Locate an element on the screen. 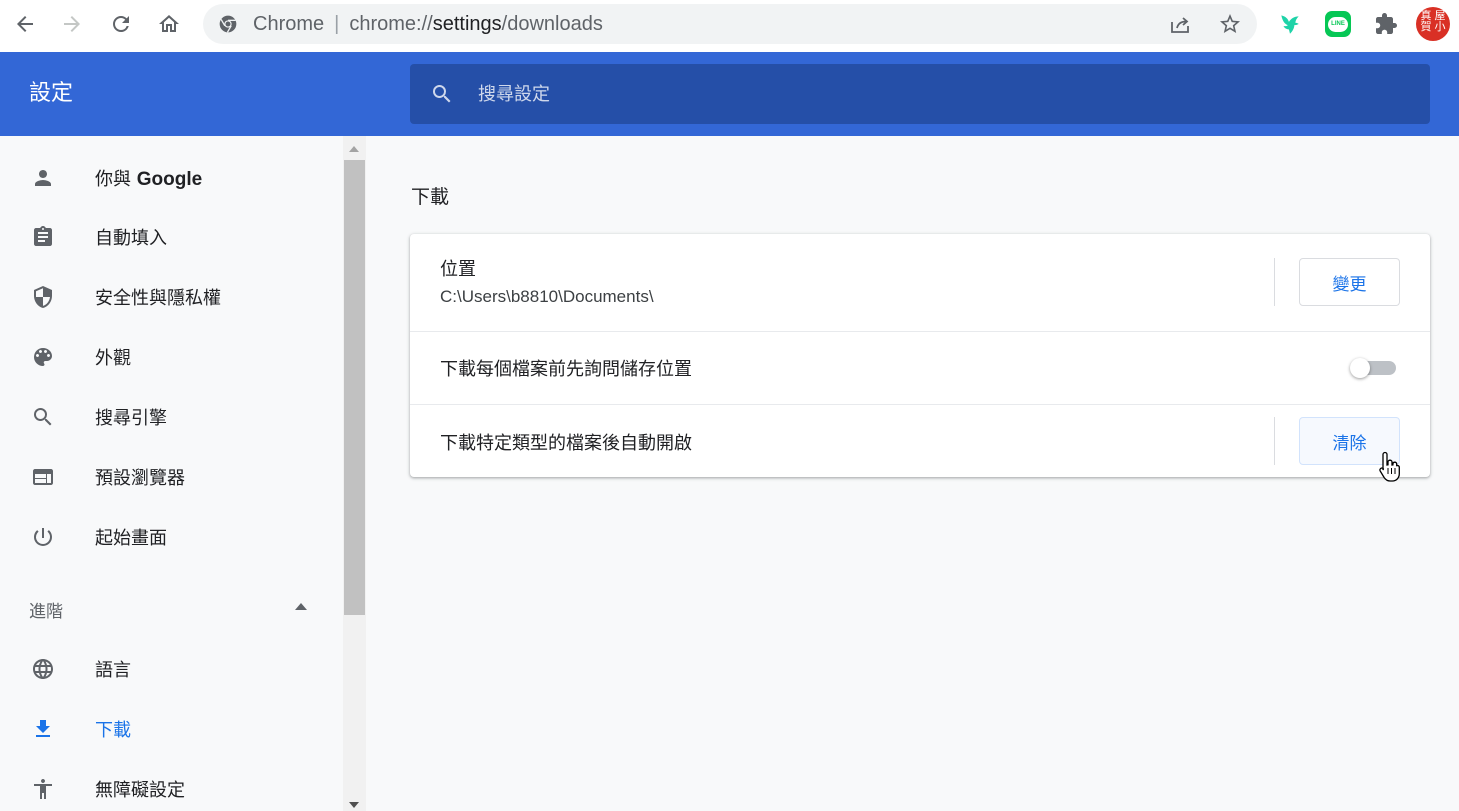  ask-save-location-toggle is located at coordinates (1374, 368).